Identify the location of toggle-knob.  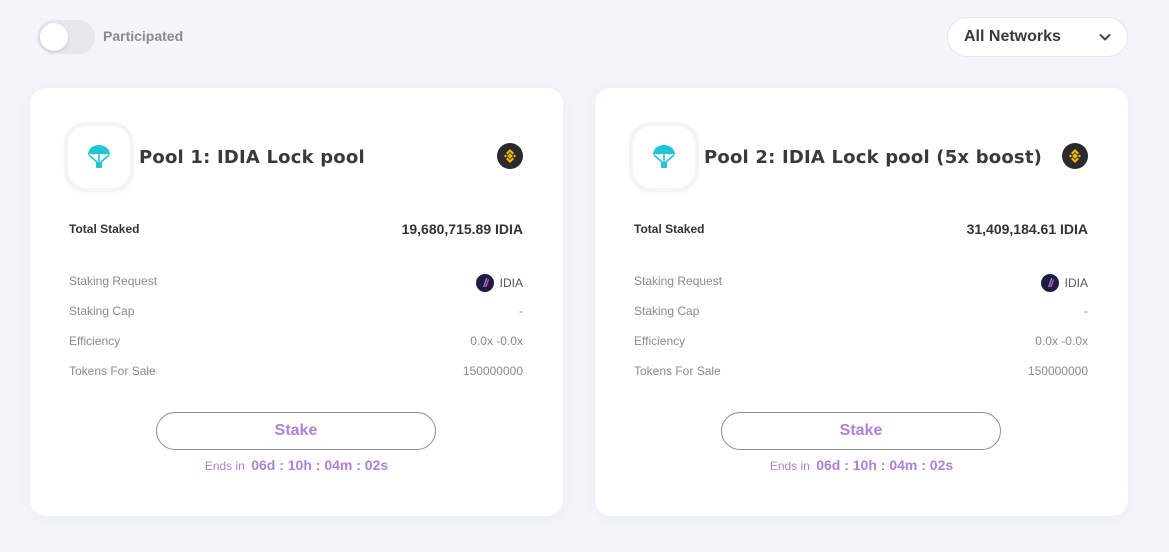
(54, 37).